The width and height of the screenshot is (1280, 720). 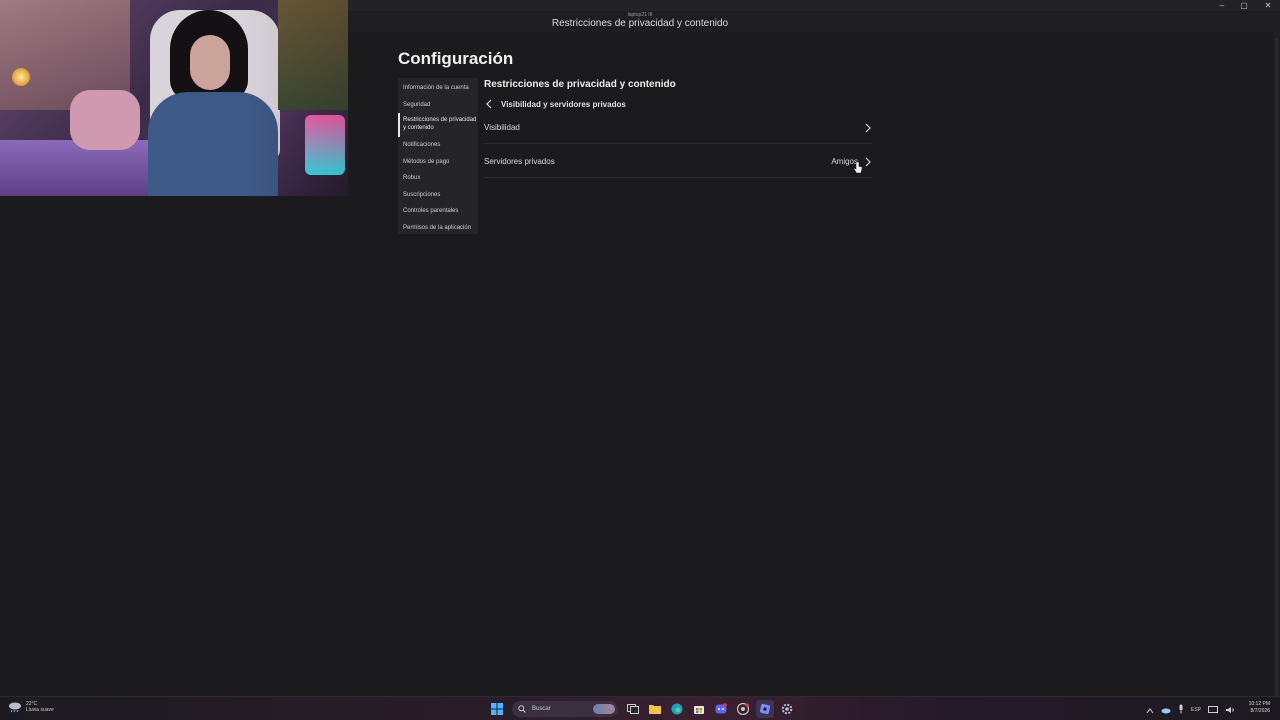 I want to click on subsection-title: Visibilidad y servidores privados, so click(x=563, y=104).